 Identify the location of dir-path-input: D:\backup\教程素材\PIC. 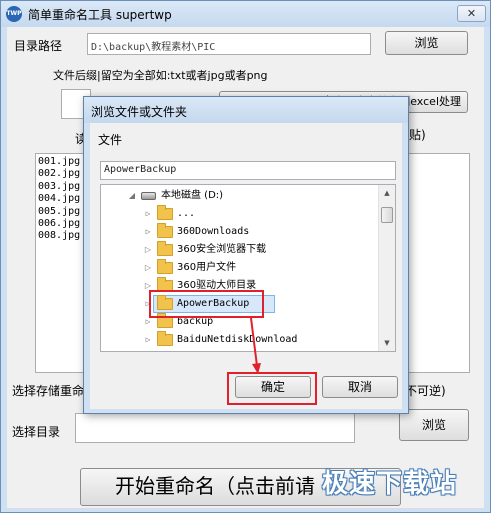
(229, 44).